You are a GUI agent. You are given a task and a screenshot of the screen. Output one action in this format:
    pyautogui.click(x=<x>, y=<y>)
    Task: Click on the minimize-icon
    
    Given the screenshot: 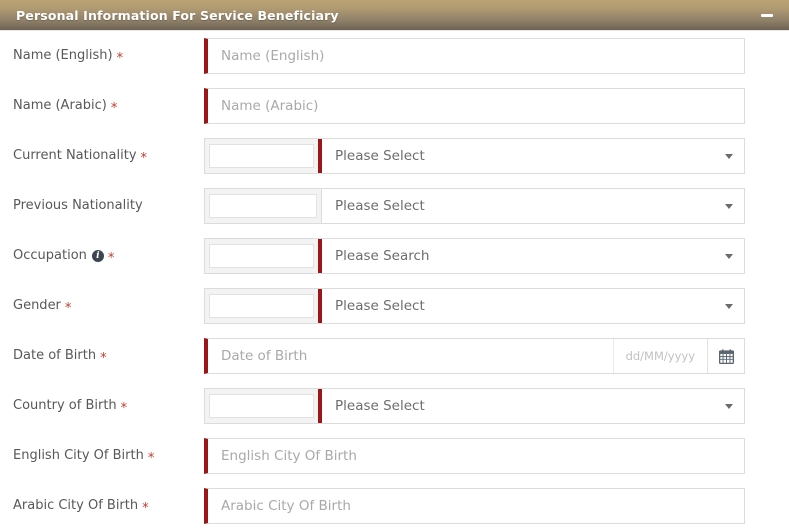 What is the action you would take?
    pyautogui.click(x=767, y=15)
    